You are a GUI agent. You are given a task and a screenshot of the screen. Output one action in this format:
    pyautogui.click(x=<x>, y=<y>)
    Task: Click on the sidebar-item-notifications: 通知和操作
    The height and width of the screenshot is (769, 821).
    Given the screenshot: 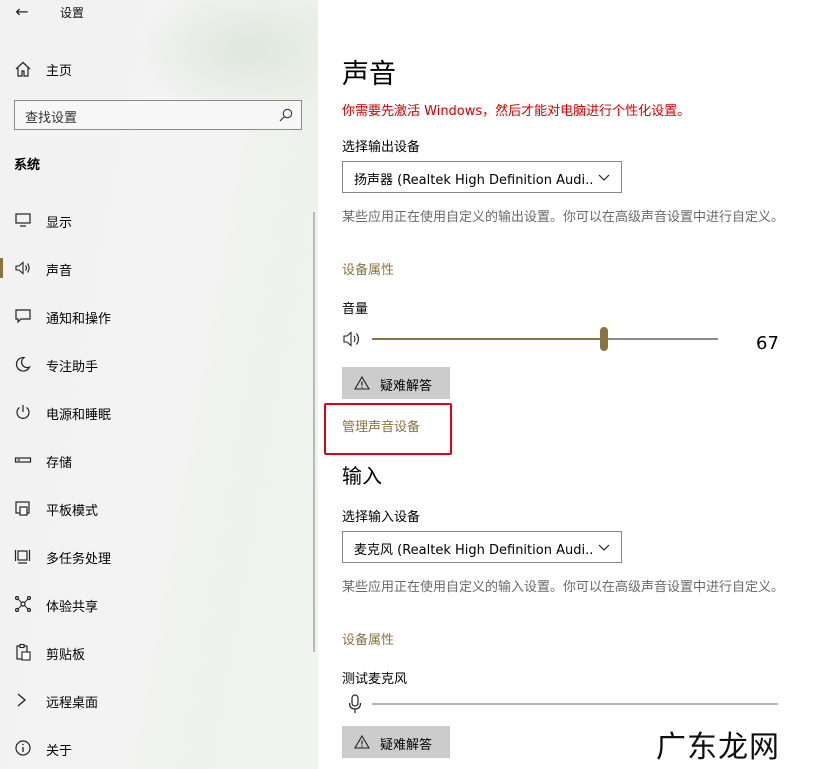 What is the action you would take?
    pyautogui.click(x=159, y=316)
    